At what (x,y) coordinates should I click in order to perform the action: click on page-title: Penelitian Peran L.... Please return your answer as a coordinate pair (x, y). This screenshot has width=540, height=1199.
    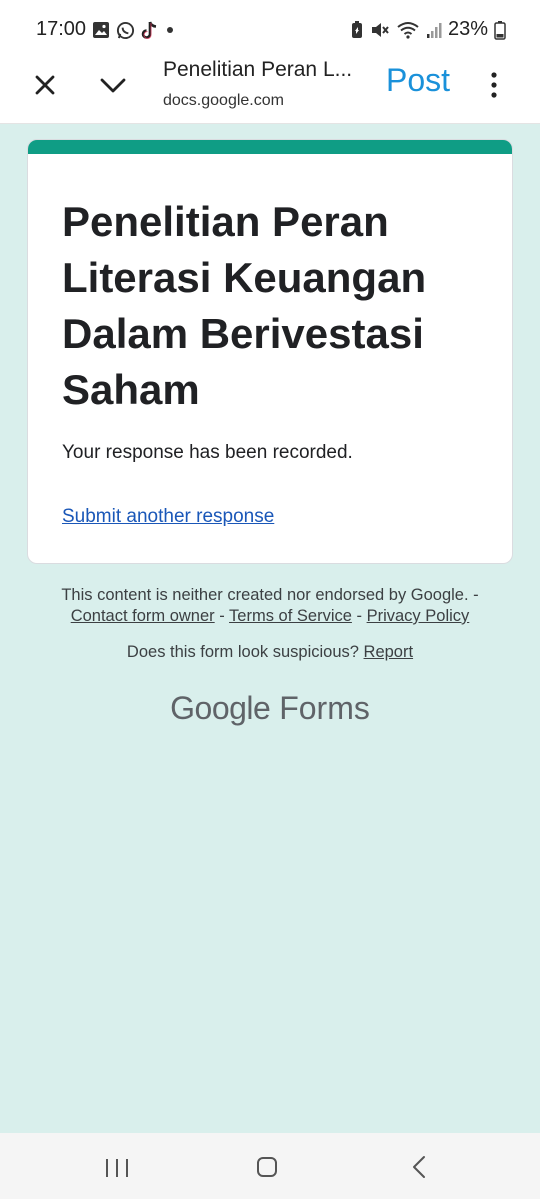
    Looking at the image, I should click on (258, 69).